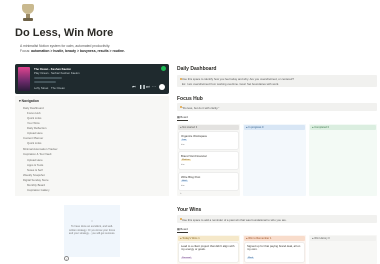 This screenshot has height=264, width=380. What do you see at coordinates (343, 238) in the screenshot?
I see `column-header-win-history: ● Win History 0` at bounding box center [343, 238].